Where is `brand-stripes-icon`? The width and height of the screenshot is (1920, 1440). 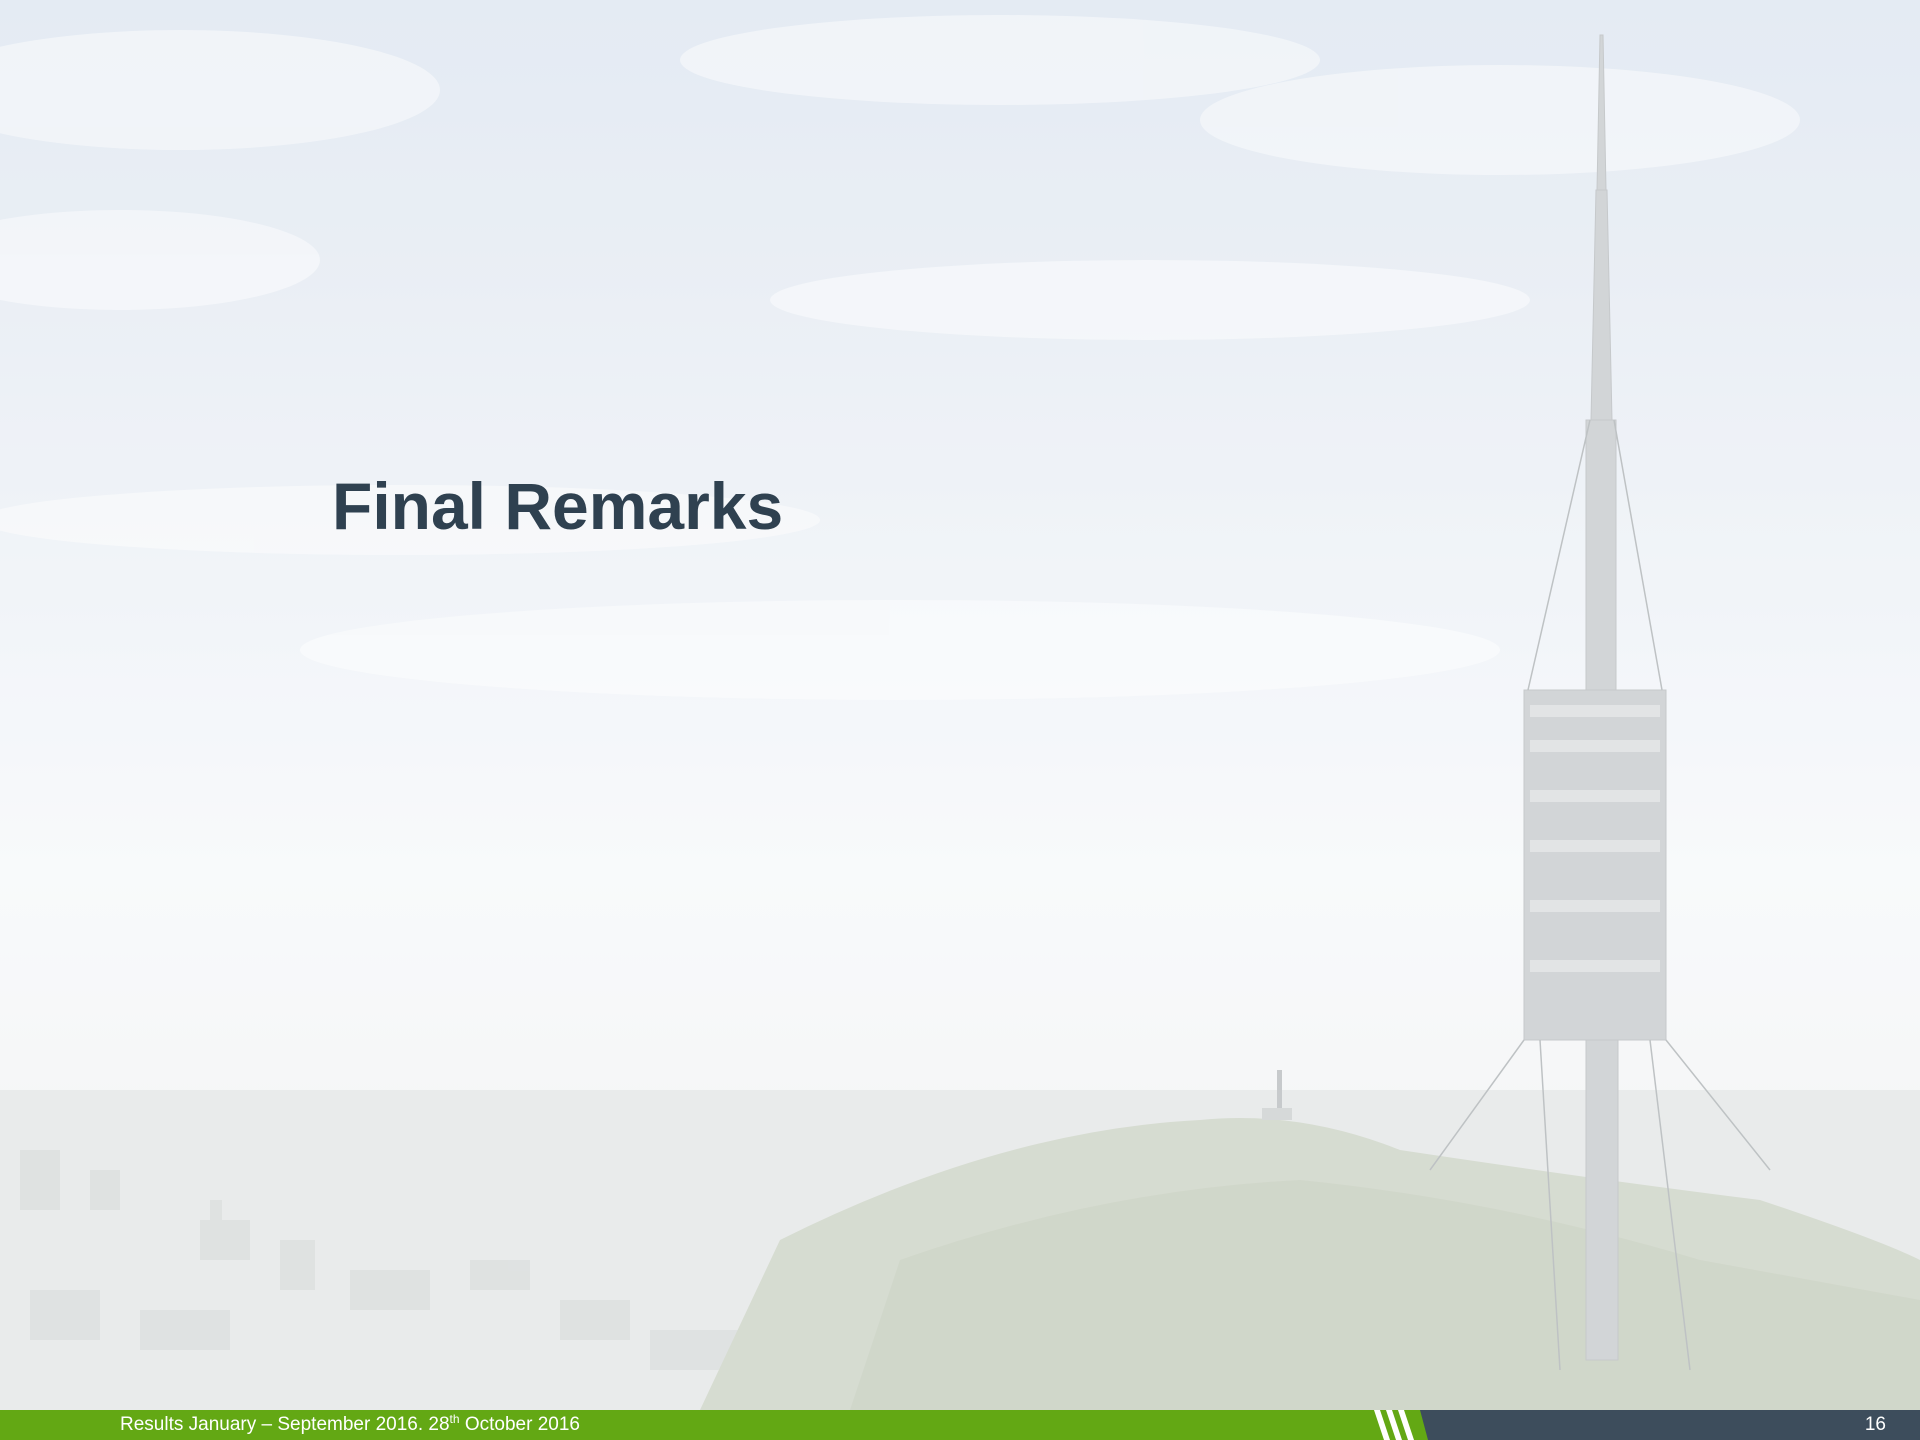
brand-stripes-icon is located at coordinates (1405, 1425).